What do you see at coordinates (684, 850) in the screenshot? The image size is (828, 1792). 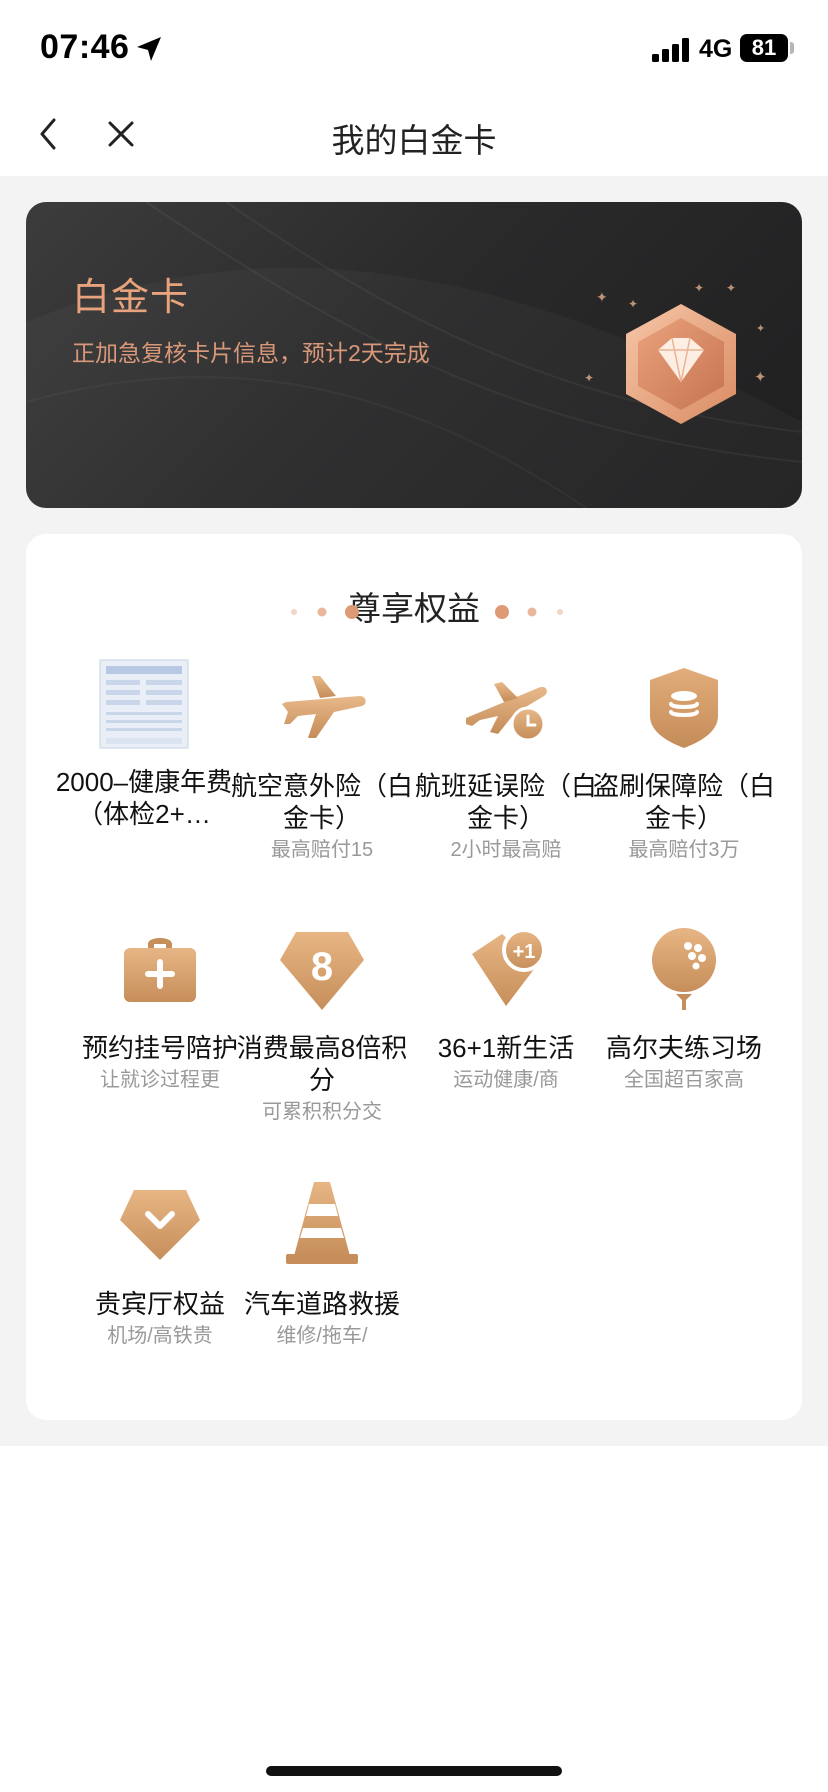 I see `benefit-sub: 最高赔付3万` at bounding box center [684, 850].